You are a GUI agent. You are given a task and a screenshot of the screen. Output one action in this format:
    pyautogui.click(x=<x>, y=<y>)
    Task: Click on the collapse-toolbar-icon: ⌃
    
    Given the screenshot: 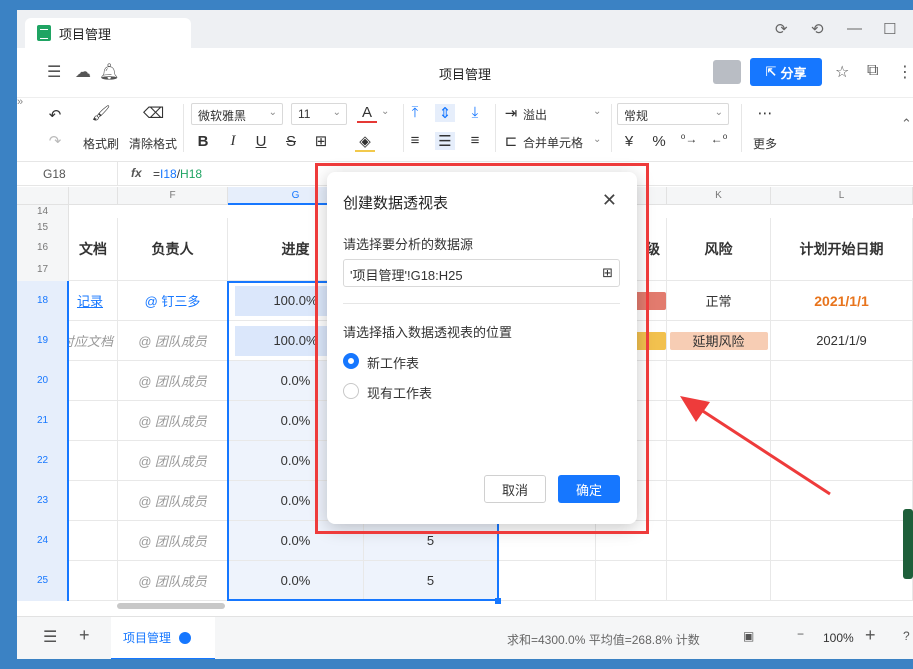 What is the action you would take?
    pyautogui.click(x=906, y=124)
    